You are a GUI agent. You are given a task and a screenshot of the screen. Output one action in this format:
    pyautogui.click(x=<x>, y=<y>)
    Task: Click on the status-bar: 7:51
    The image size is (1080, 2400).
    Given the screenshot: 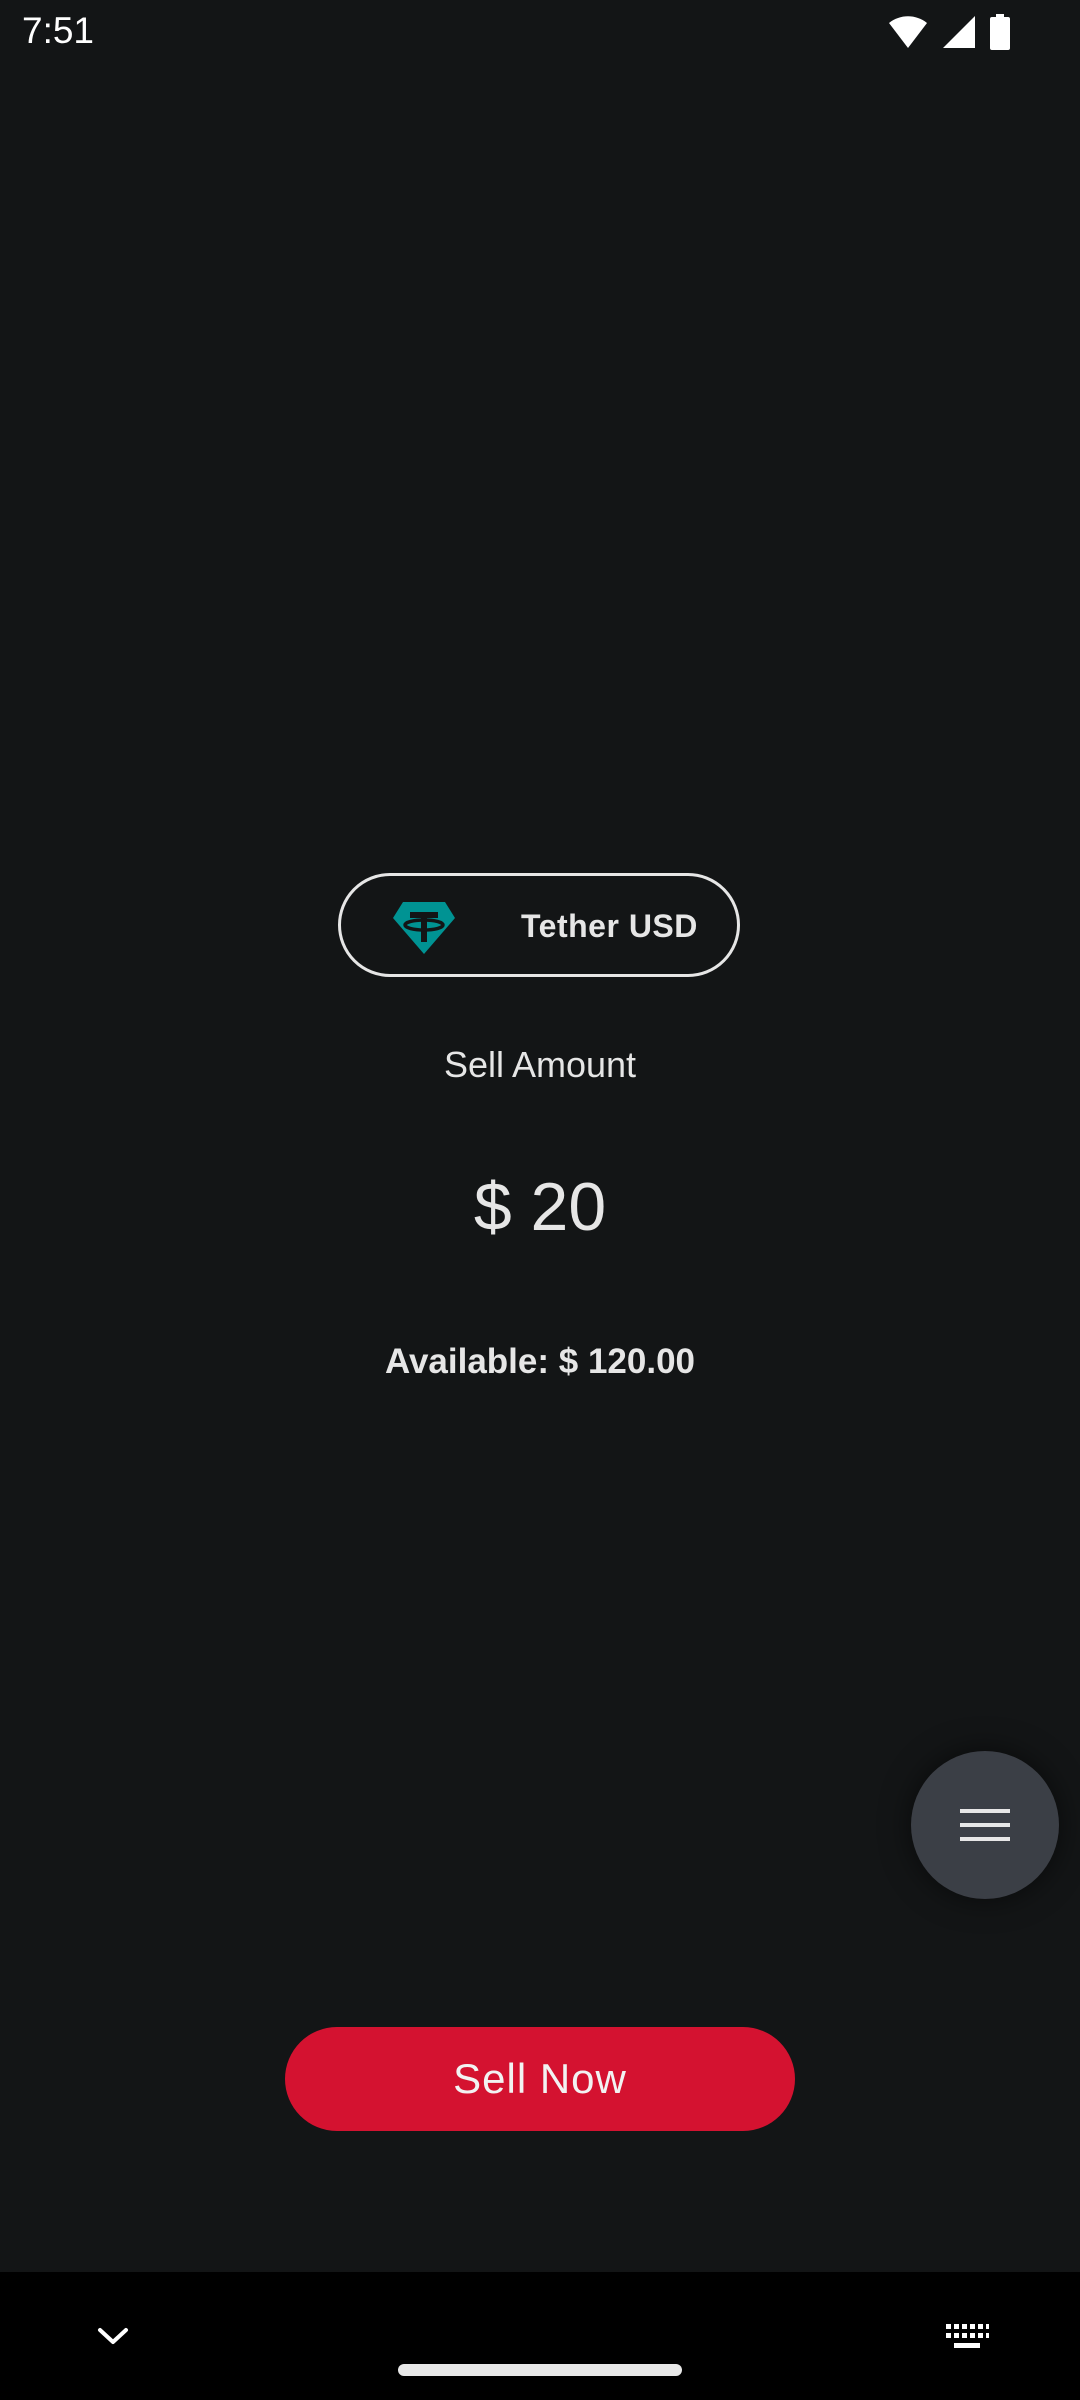 What is the action you would take?
    pyautogui.click(x=540, y=32)
    